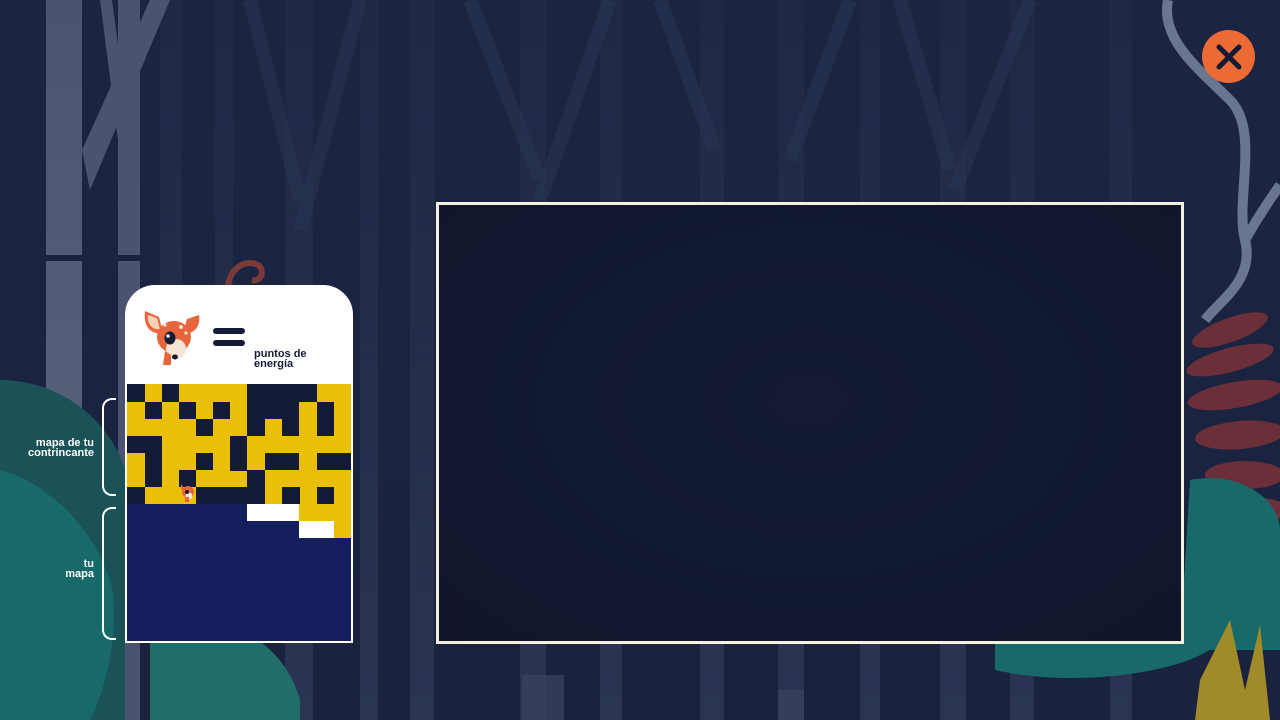 This screenshot has width=1280, height=720. I want to click on game-board, so click(239, 512).